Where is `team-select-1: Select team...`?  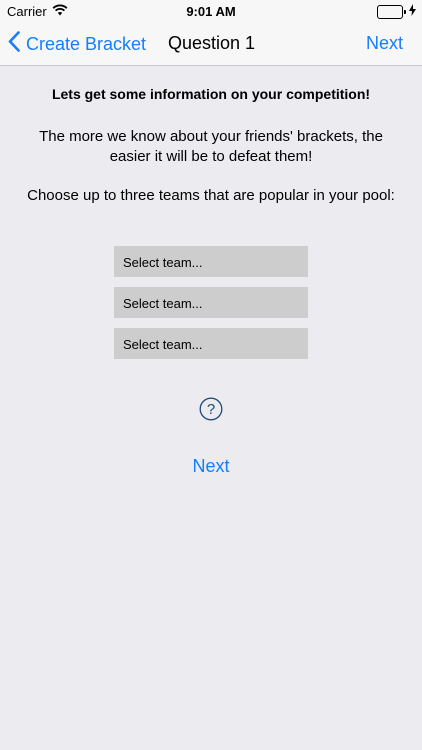
team-select-1: Select team... is located at coordinates (211, 261).